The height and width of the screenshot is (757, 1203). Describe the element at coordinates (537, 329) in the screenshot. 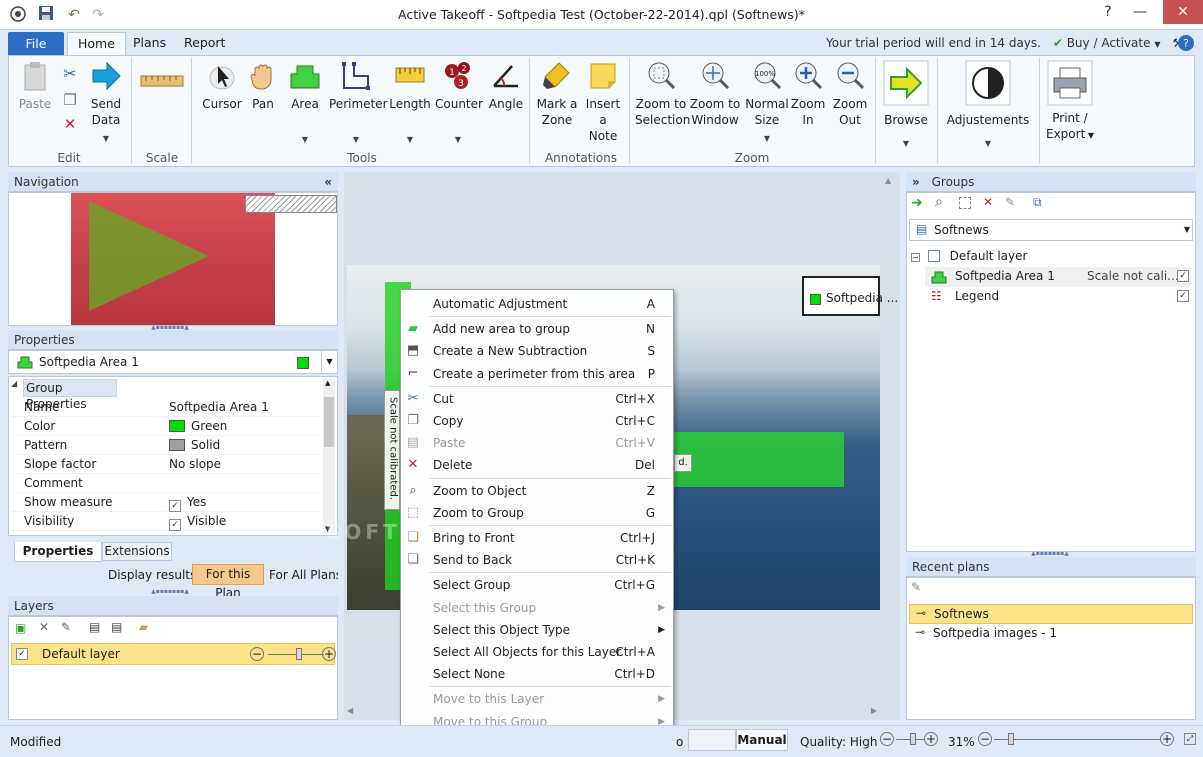

I see `menu-item-add-new-area-to-group: ▰ Add new area to group N` at that location.